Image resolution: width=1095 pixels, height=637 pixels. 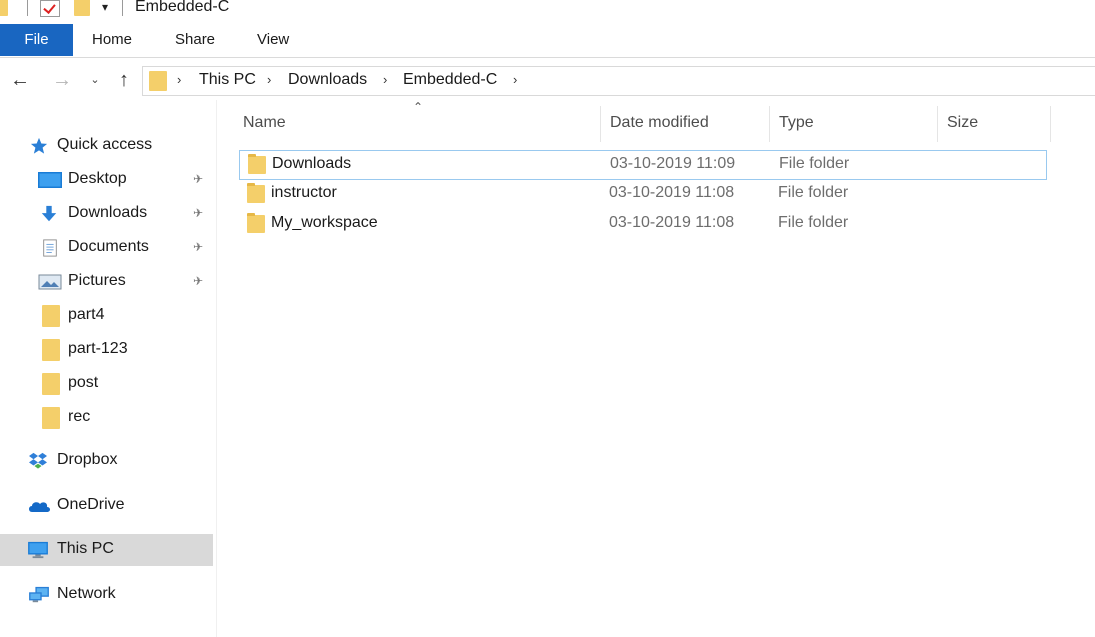 What do you see at coordinates (195, 40) in the screenshot?
I see `tab-share: Share` at bounding box center [195, 40].